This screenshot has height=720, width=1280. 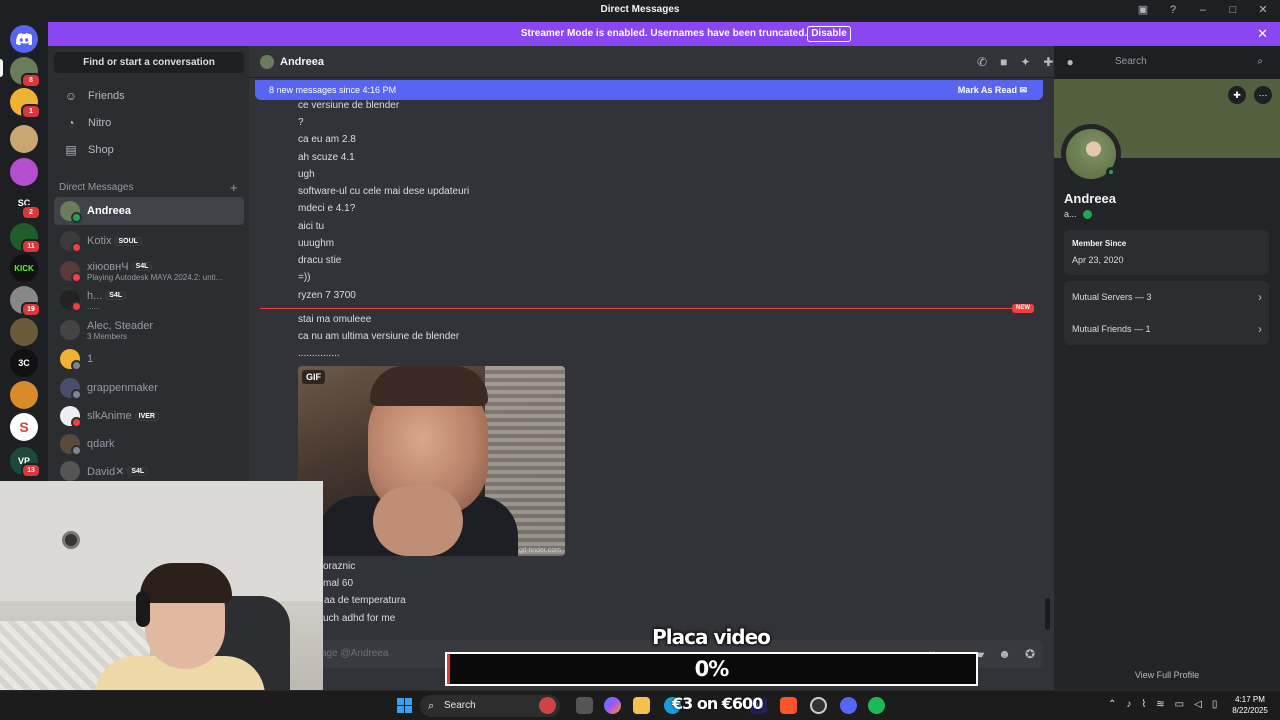 What do you see at coordinates (316, 243) in the screenshot?
I see `message-text: uuughm` at bounding box center [316, 243].